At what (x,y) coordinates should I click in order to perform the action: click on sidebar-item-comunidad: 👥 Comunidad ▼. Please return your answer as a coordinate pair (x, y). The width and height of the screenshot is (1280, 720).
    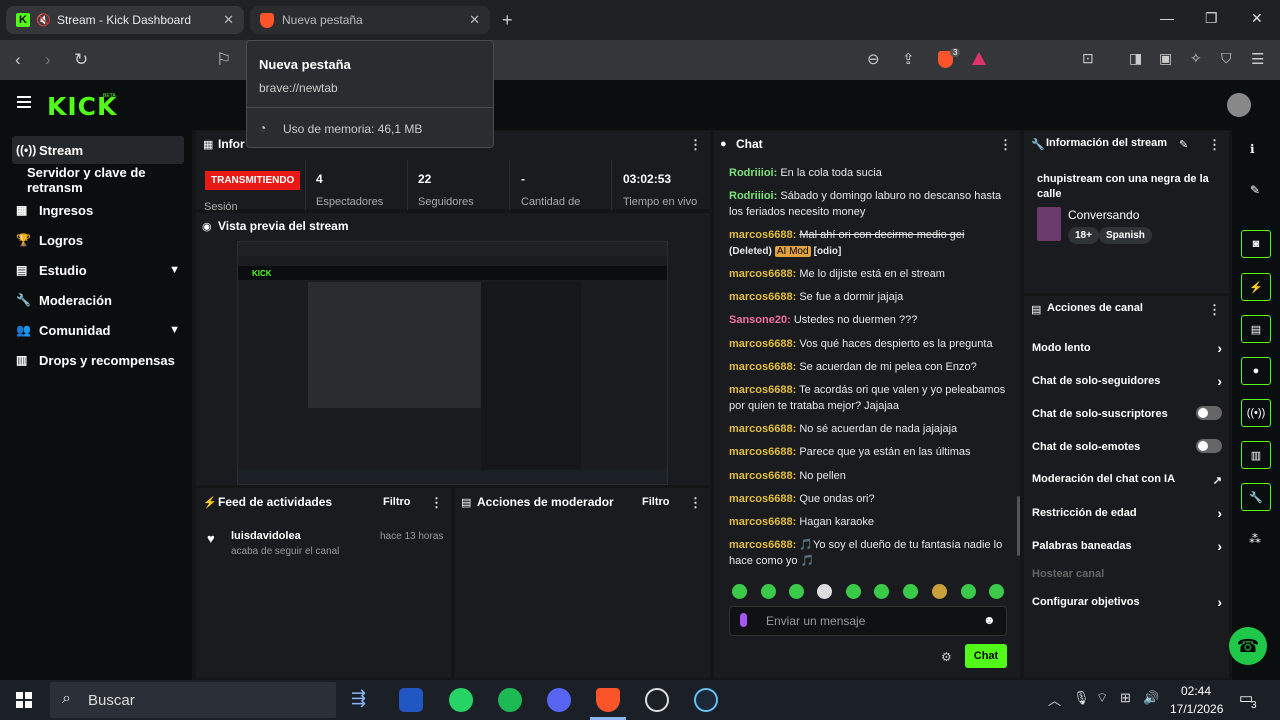
    Looking at the image, I should click on (98, 330).